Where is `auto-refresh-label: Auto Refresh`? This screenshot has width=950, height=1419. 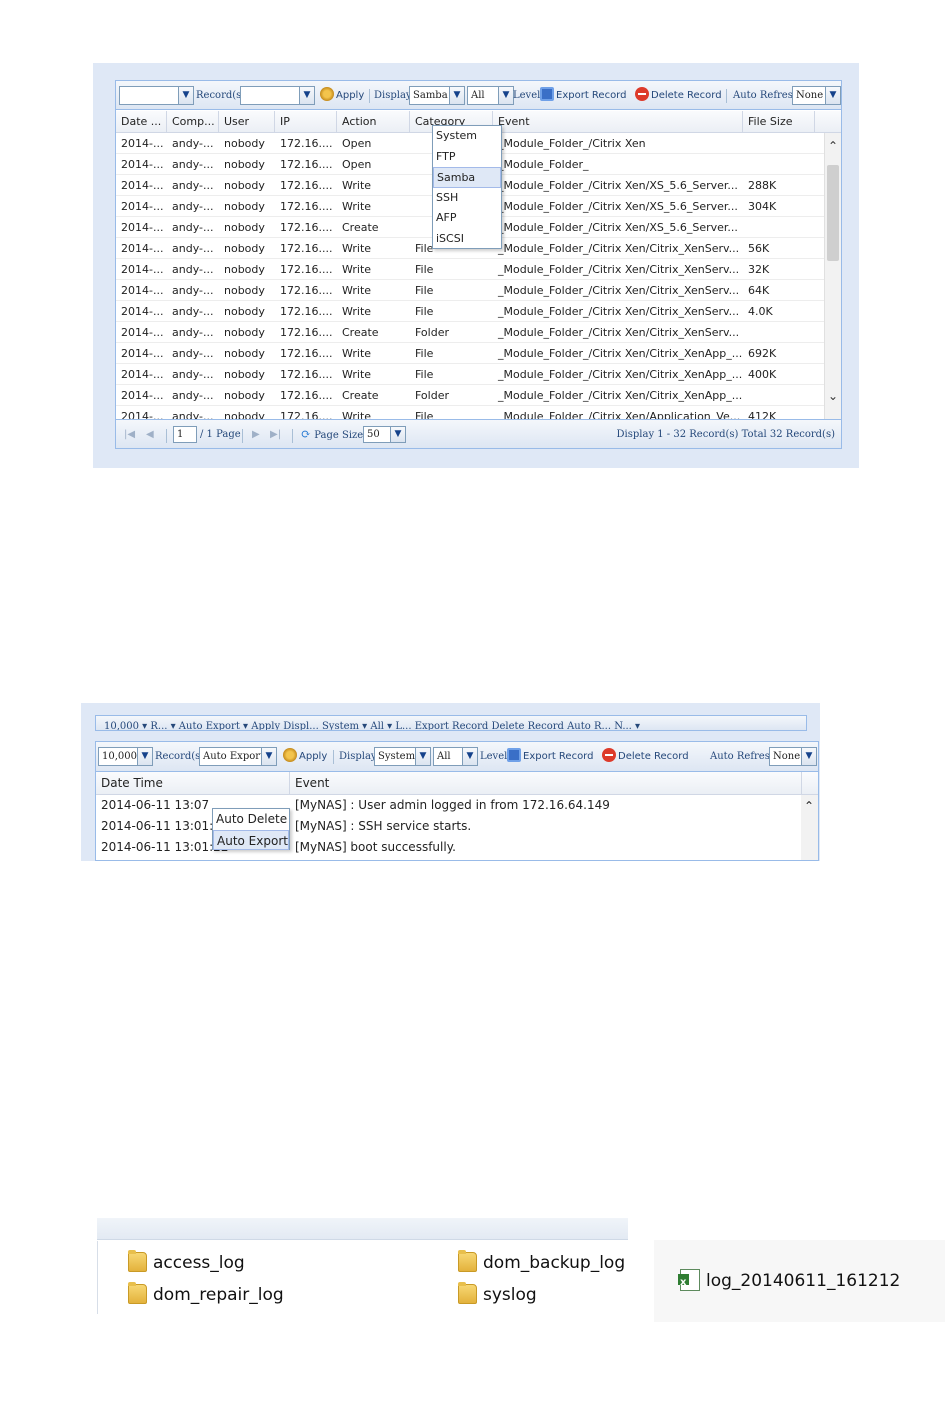
auto-refresh-label: Auto Refresh is located at coordinates (743, 756).